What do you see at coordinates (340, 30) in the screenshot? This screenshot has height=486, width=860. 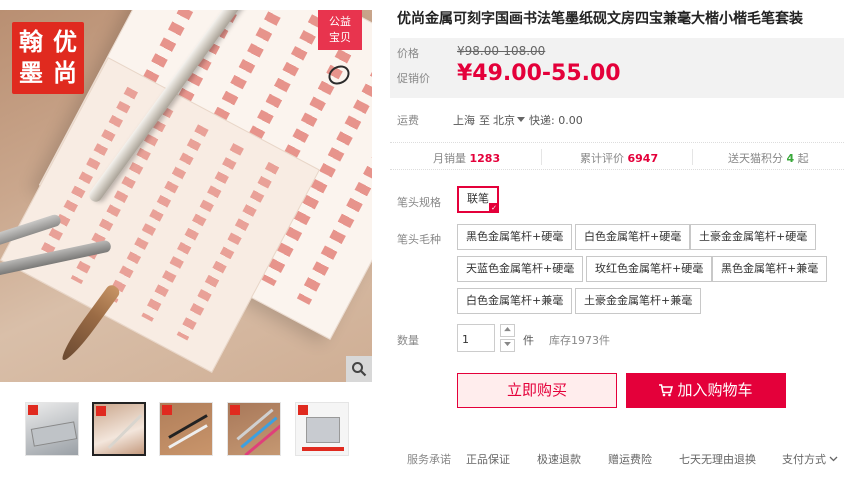 I see `charity-badge: 公益 宝贝` at bounding box center [340, 30].